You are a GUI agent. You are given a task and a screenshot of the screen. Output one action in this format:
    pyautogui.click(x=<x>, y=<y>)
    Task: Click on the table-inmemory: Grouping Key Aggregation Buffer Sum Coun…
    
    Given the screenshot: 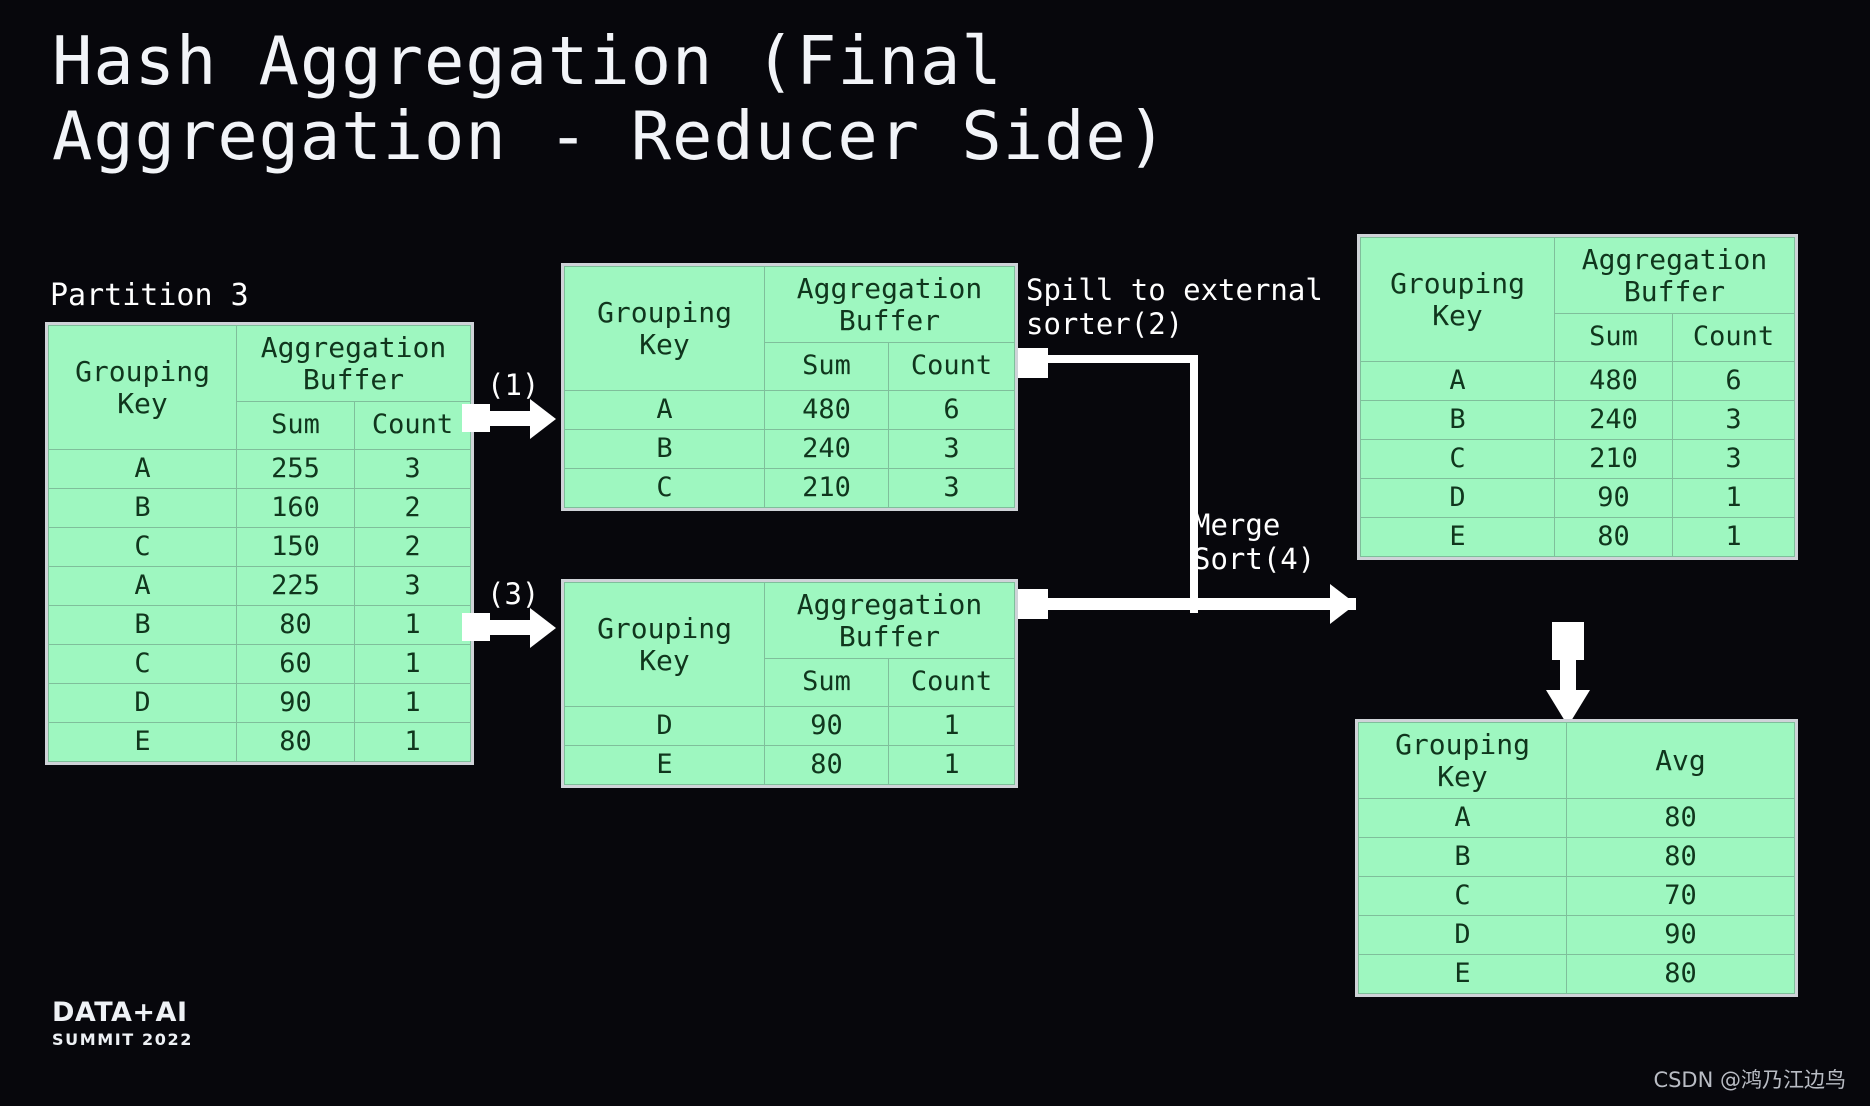 What is the action you would take?
    pyautogui.click(x=789, y=683)
    